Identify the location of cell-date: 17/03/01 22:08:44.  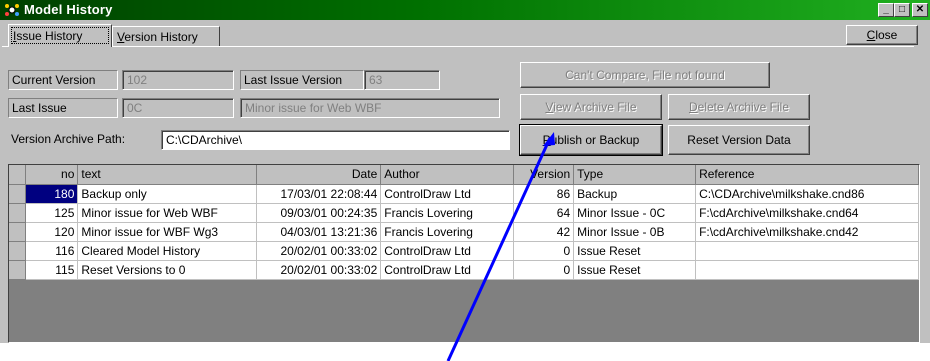
(319, 194).